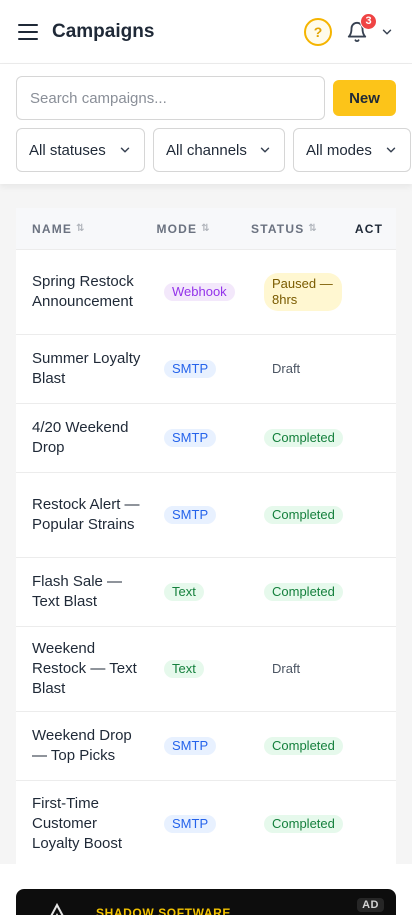 This screenshot has width=412, height=915. I want to click on column-actions: ACT, so click(369, 228).